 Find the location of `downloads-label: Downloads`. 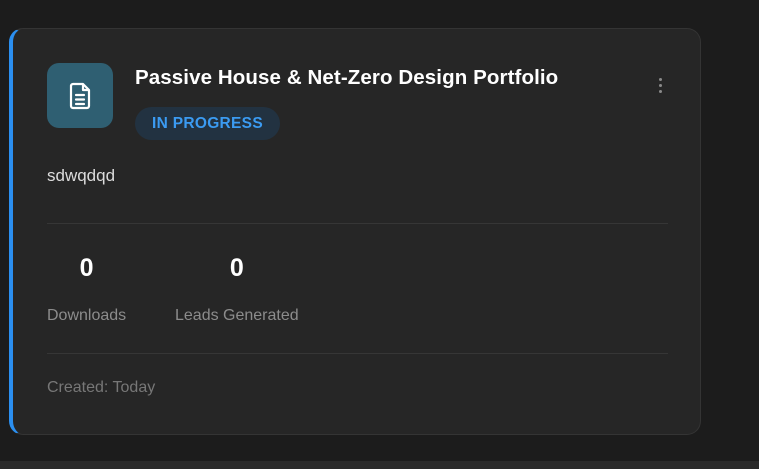

downloads-label: Downloads is located at coordinates (87, 315).